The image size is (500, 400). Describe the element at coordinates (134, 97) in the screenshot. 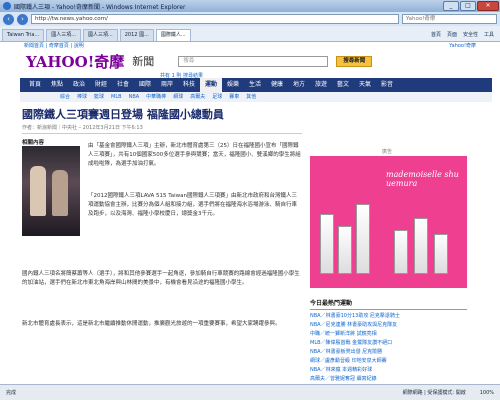

I see `subnav-item: NBA` at that location.